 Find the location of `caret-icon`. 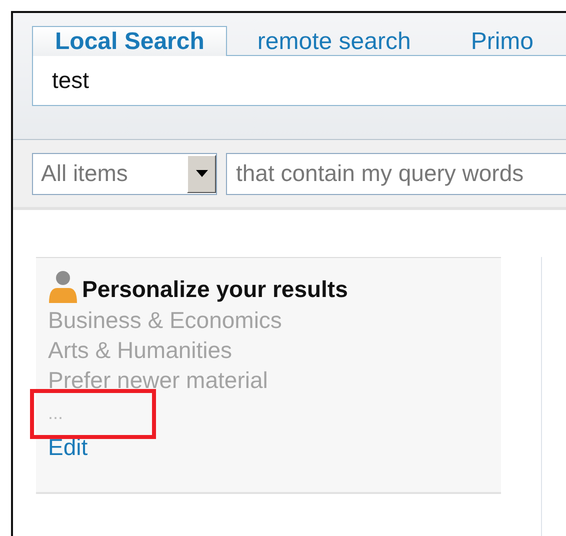

caret-icon is located at coordinates (202, 173).